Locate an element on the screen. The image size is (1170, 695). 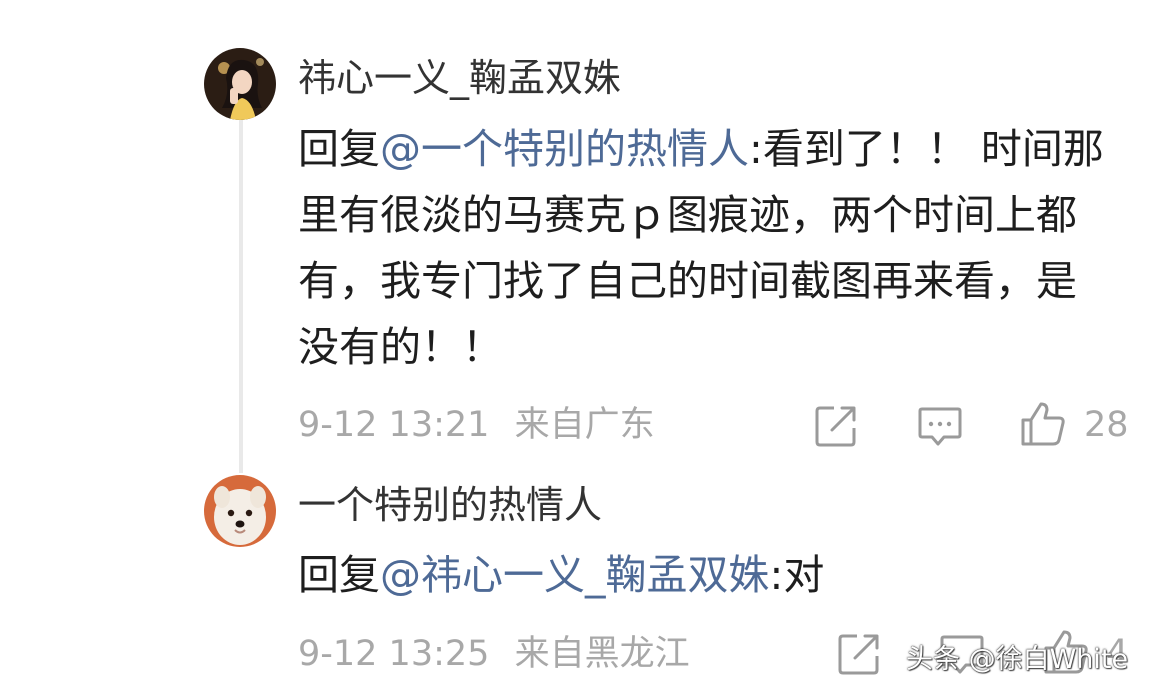
comment-username: 一个特别的热情人 is located at coordinates (450, 505).